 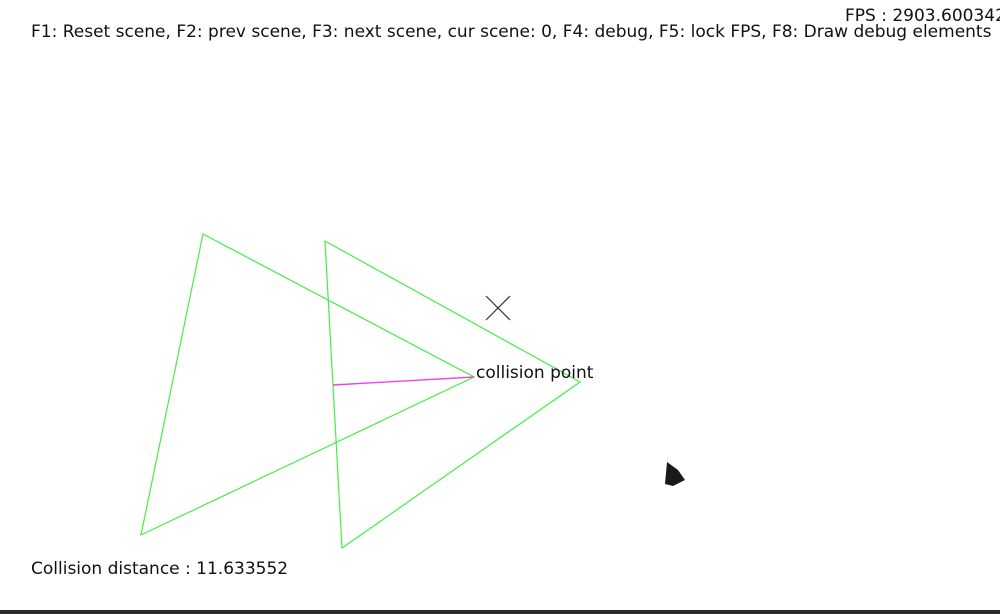 What do you see at coordinates (160, 569) in the screenshot?
I see `collision-distance-readout: Collision distance : 11.633552` at bounding box center [160, 569].